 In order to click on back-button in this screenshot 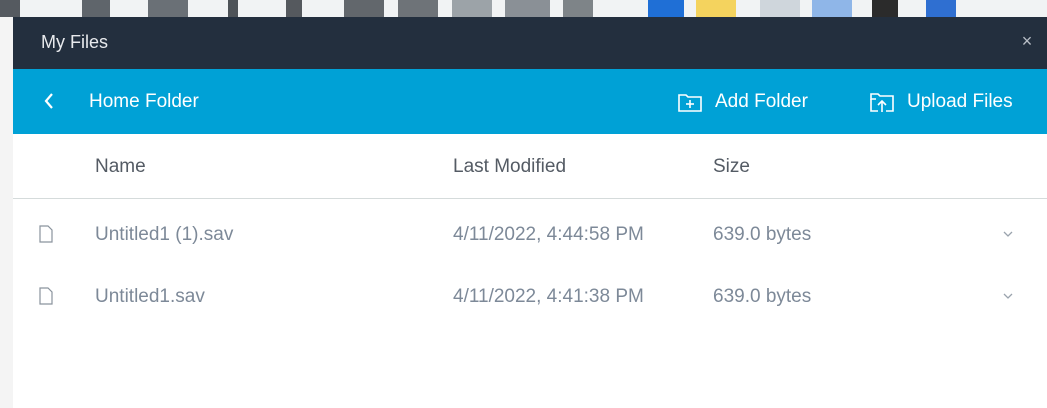, I will do `click(49, 101)`.